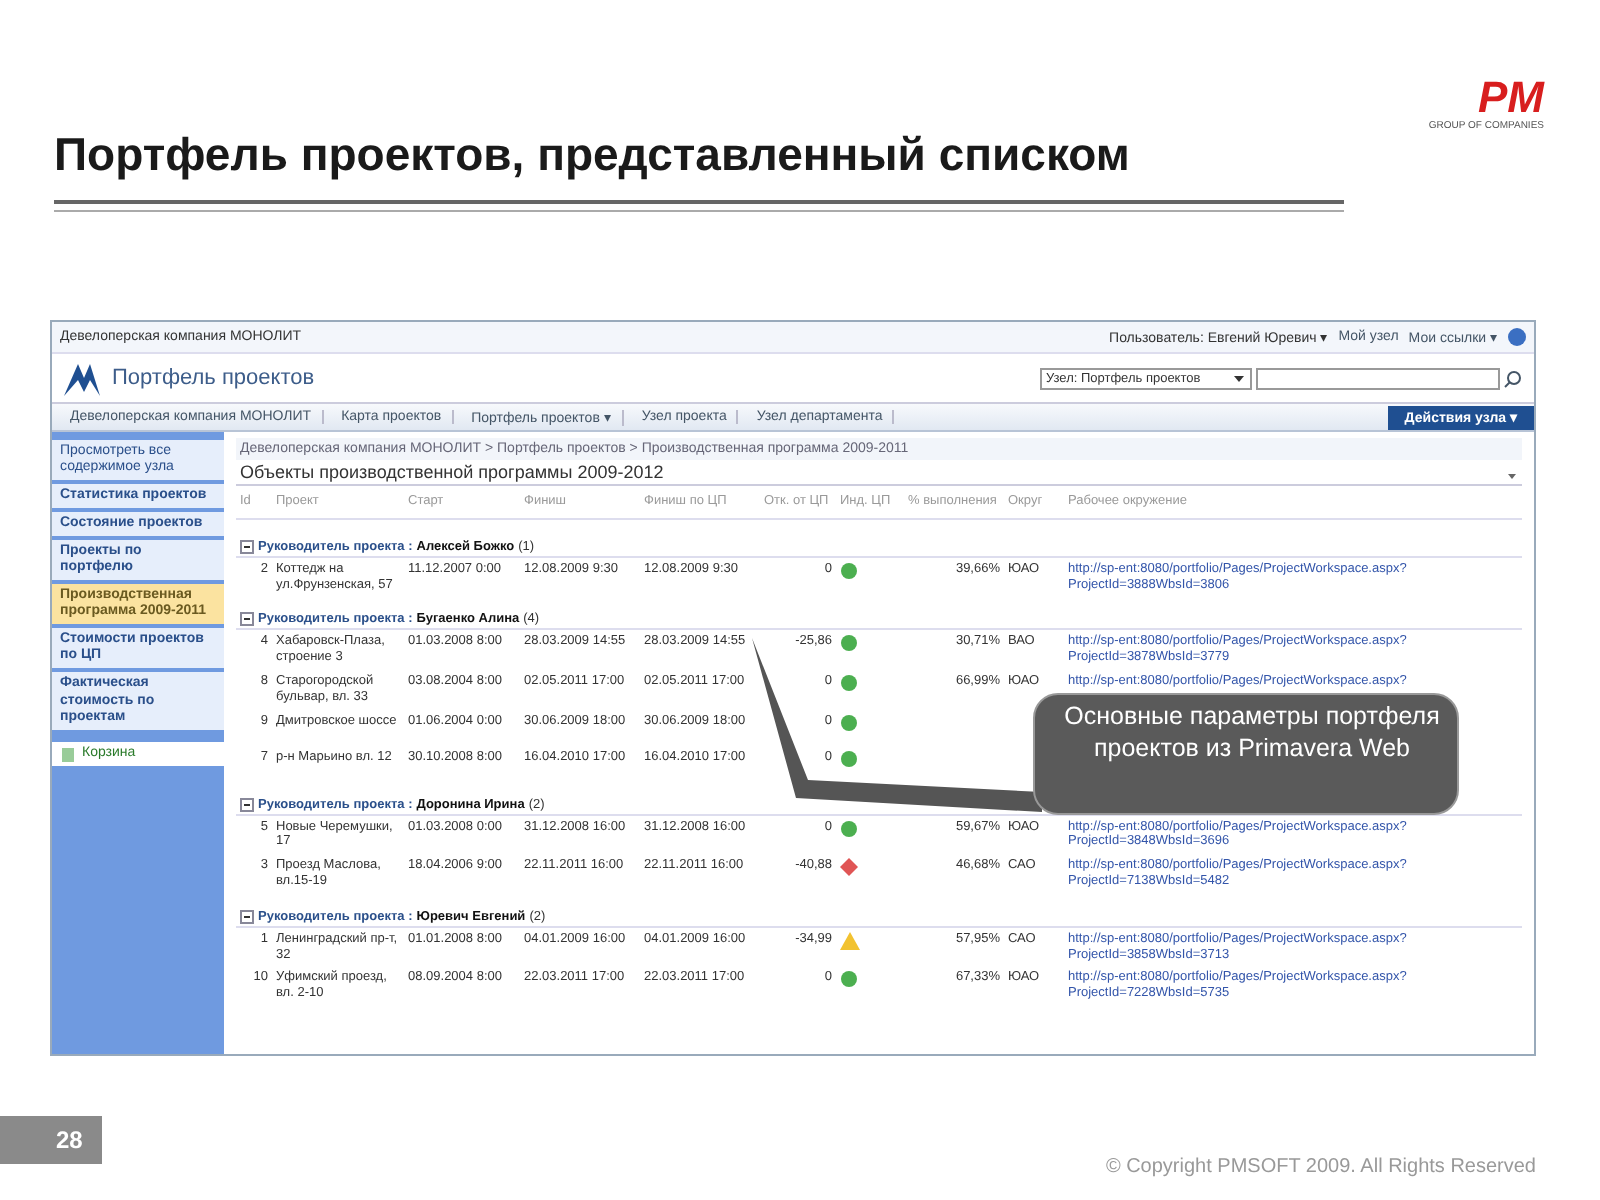 The width and height of the screenshot is (1600, 1200). What do you see at coordinates (1252, 732) in the screenshot?
I see `callout-text: Основные параметры портфеля проектов из Primavera Web` at bounding box center [1252, 732].